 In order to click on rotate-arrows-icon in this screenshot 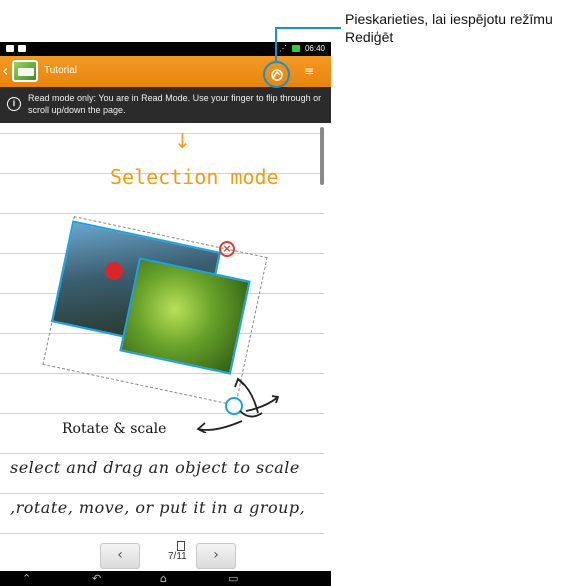, I will do `click(238, 405)`.